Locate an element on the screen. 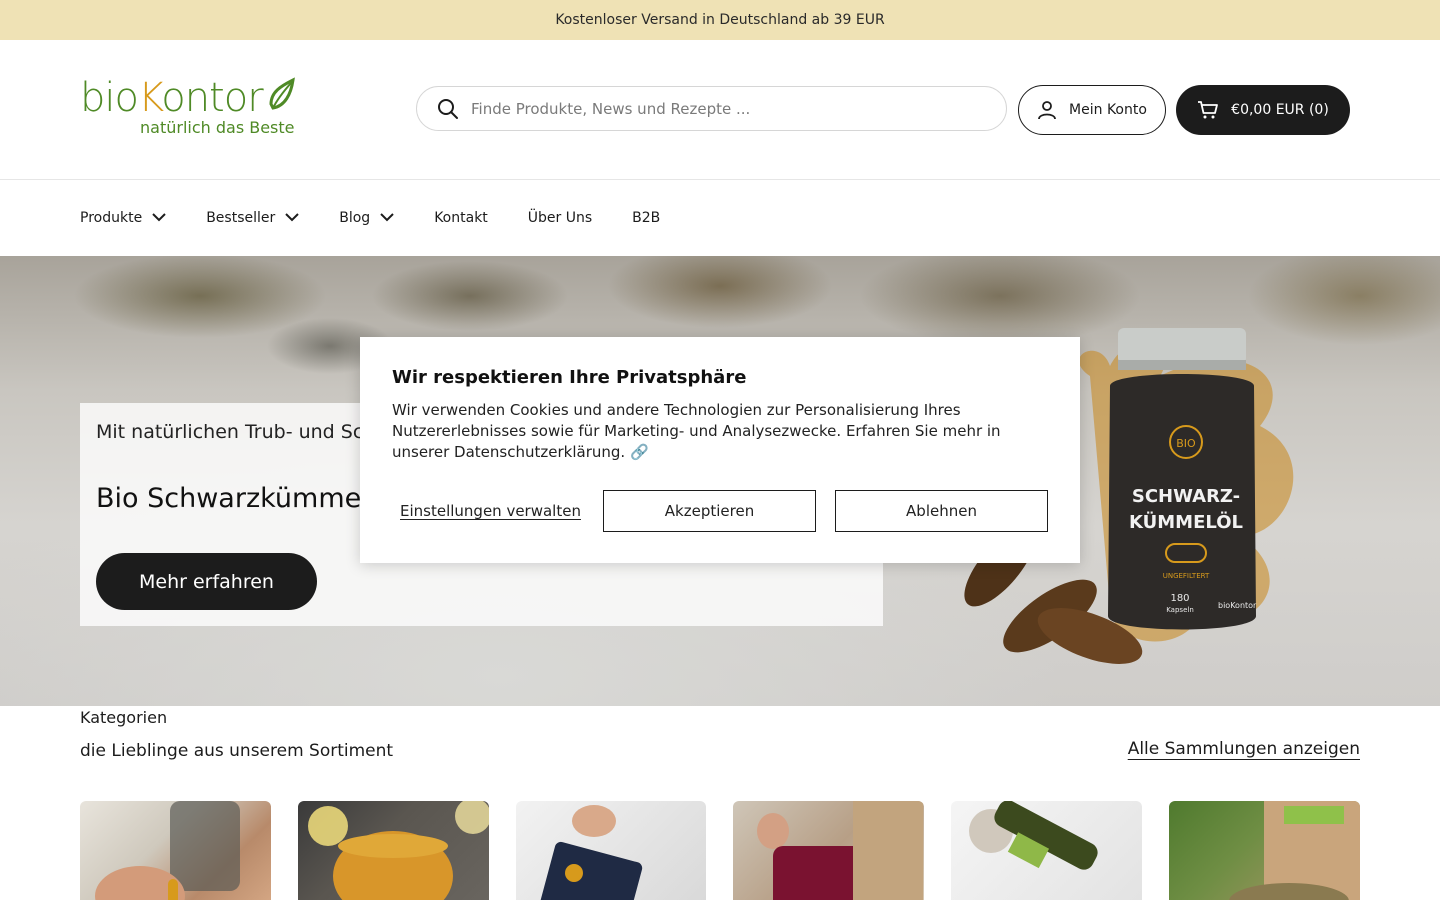 This screenshot has width=1440, height=900. account-label: Mein Konto is located at coordinates (1108, 110).